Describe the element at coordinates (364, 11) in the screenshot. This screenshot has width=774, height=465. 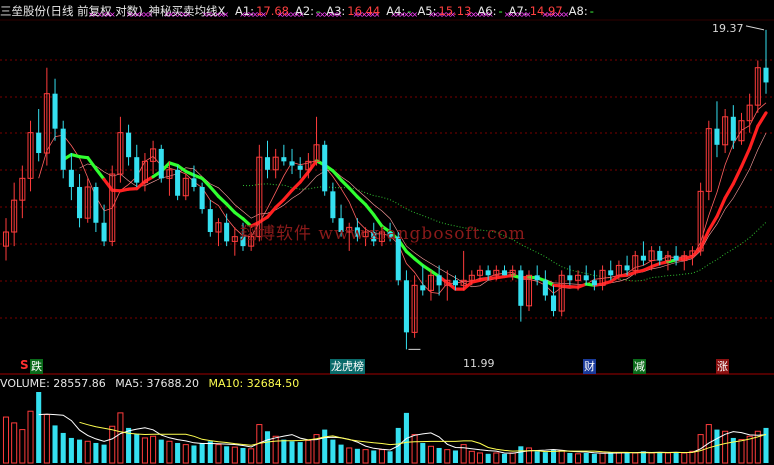
I see `indicator-field-value: 16.44` at that location.